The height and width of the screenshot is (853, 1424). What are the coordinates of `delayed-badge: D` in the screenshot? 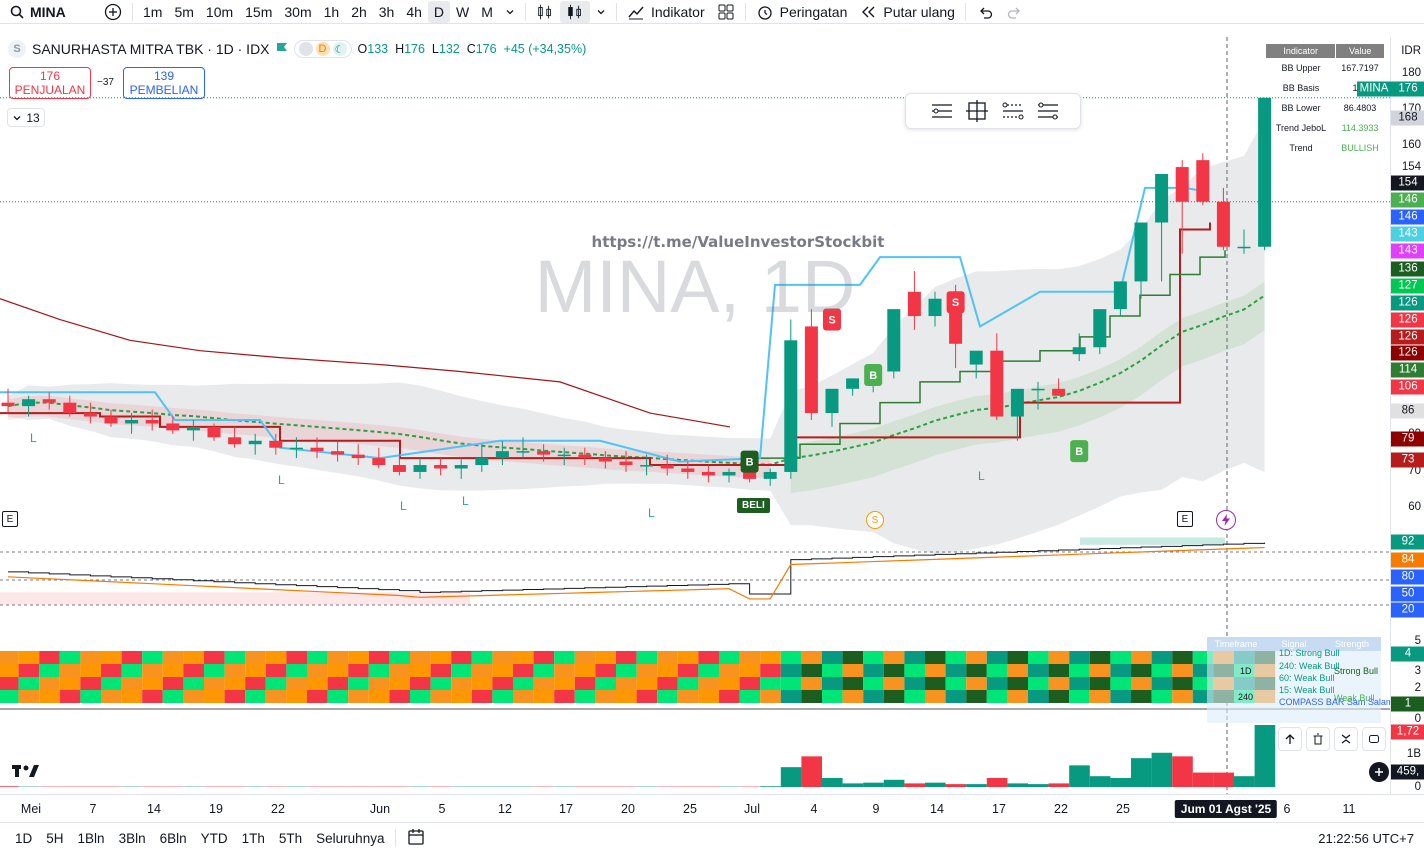 It's located at (322, 49).